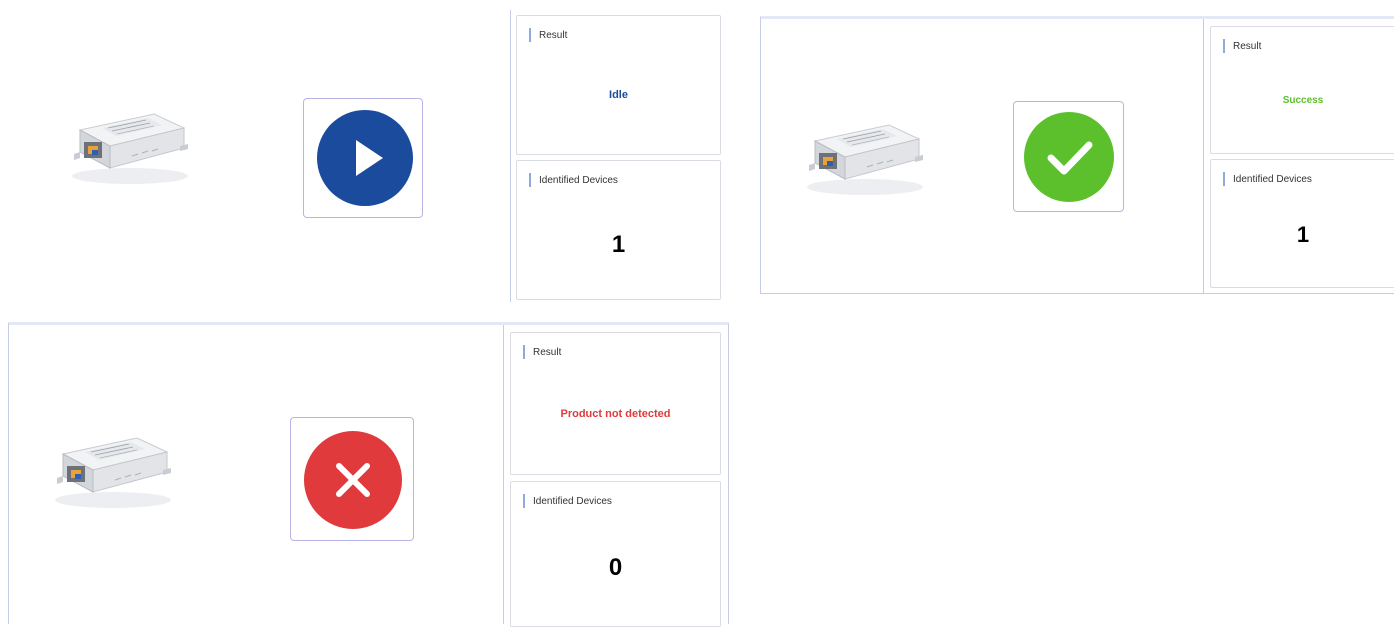  Describe the element at coordinates (615, 567) in the screenshot. I see `identified-devices-count: 0` at that location.